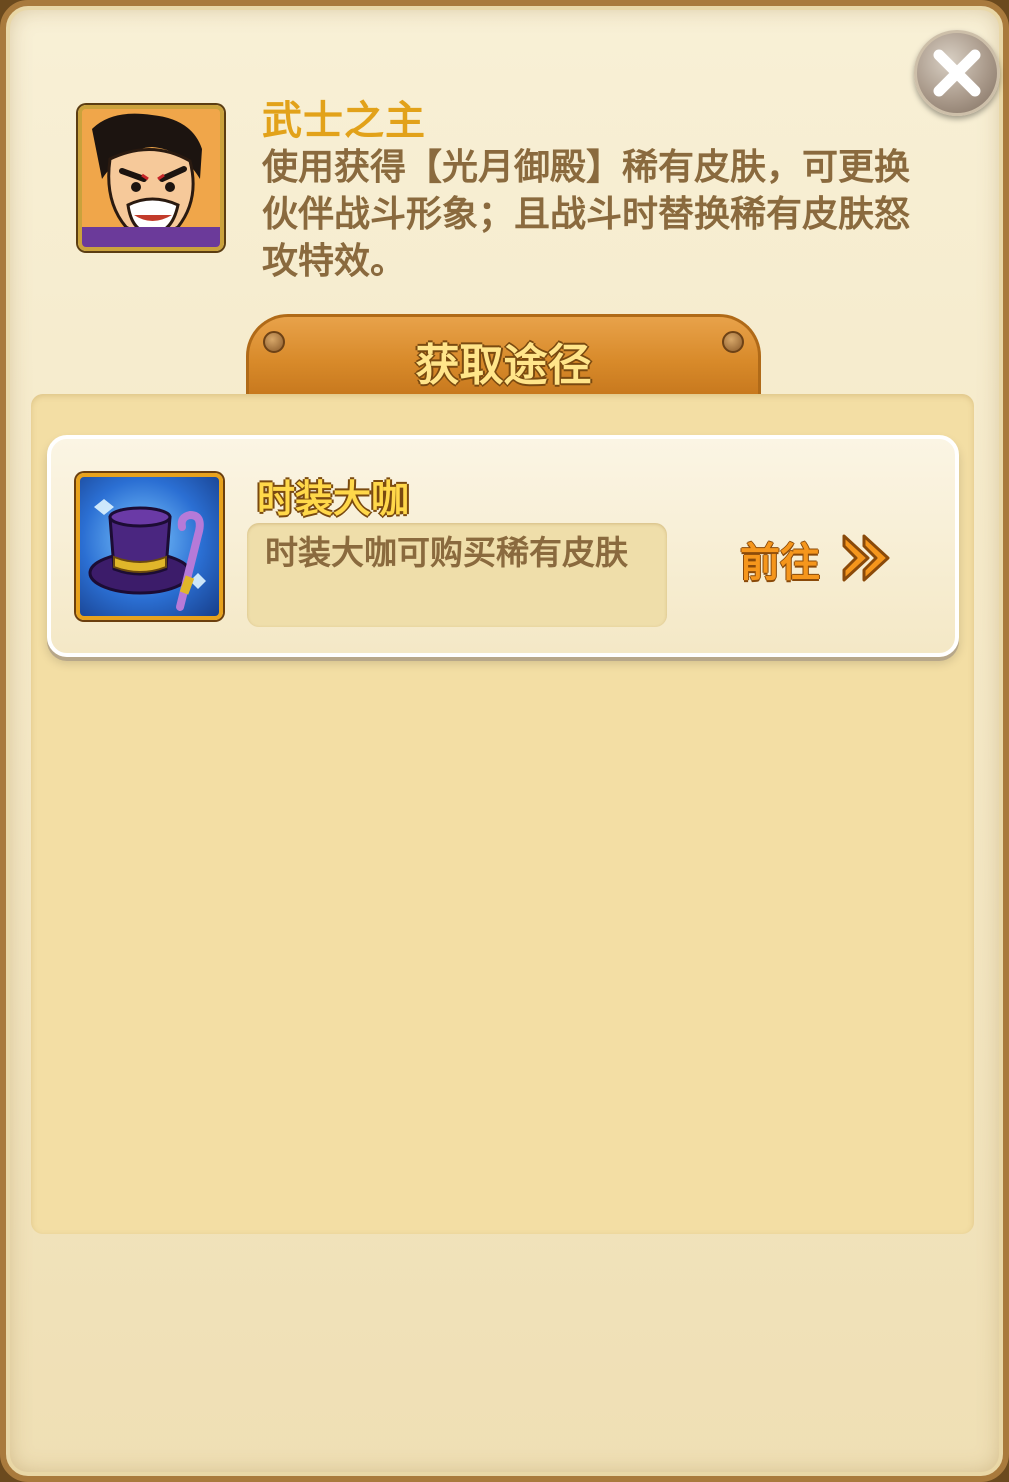 This screenshot has height=1482, width=1009. Describe the element at coordinates (333, 499) in the screenshot. I see `source-name: 时装大咖` at that location.